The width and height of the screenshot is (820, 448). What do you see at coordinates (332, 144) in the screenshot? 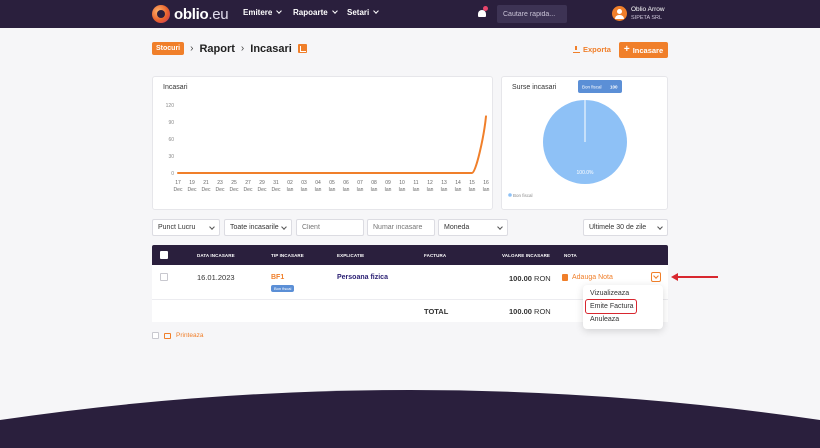
I see `series-line` at bounding box center [332, 144].